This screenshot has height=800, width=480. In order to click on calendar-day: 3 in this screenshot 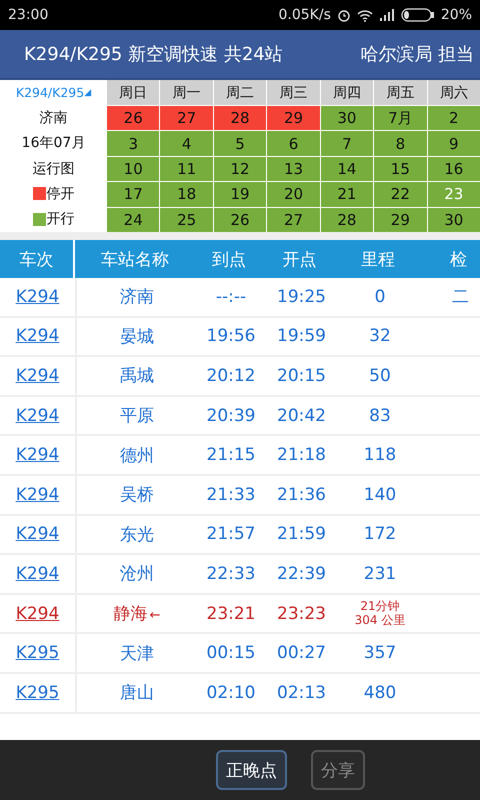, I will do `click(133, 143)`.